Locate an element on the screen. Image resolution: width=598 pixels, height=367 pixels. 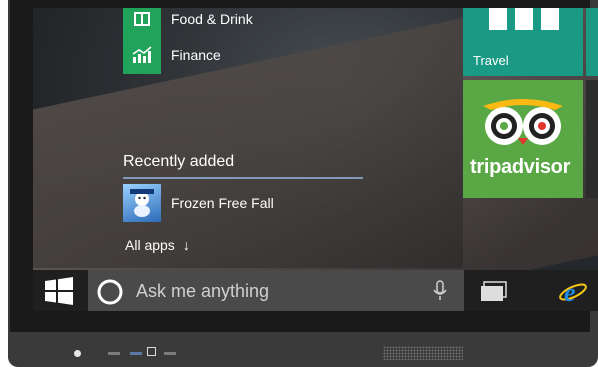
app-list-item-finance: Finance is located at coordinates (172, 55).